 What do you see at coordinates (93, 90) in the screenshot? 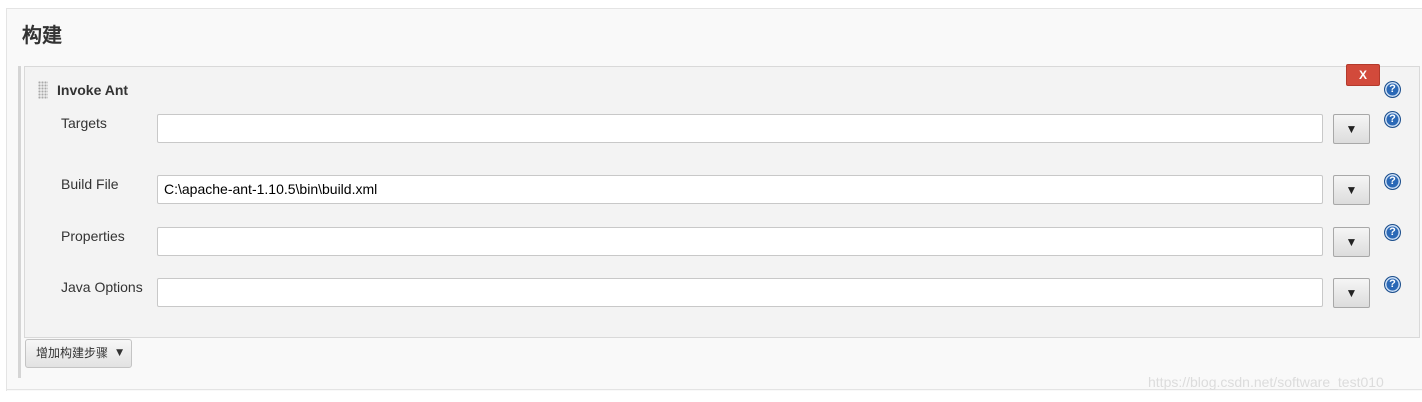
I see `step-title: Invoke Ant` at bounding box center [93, 90].